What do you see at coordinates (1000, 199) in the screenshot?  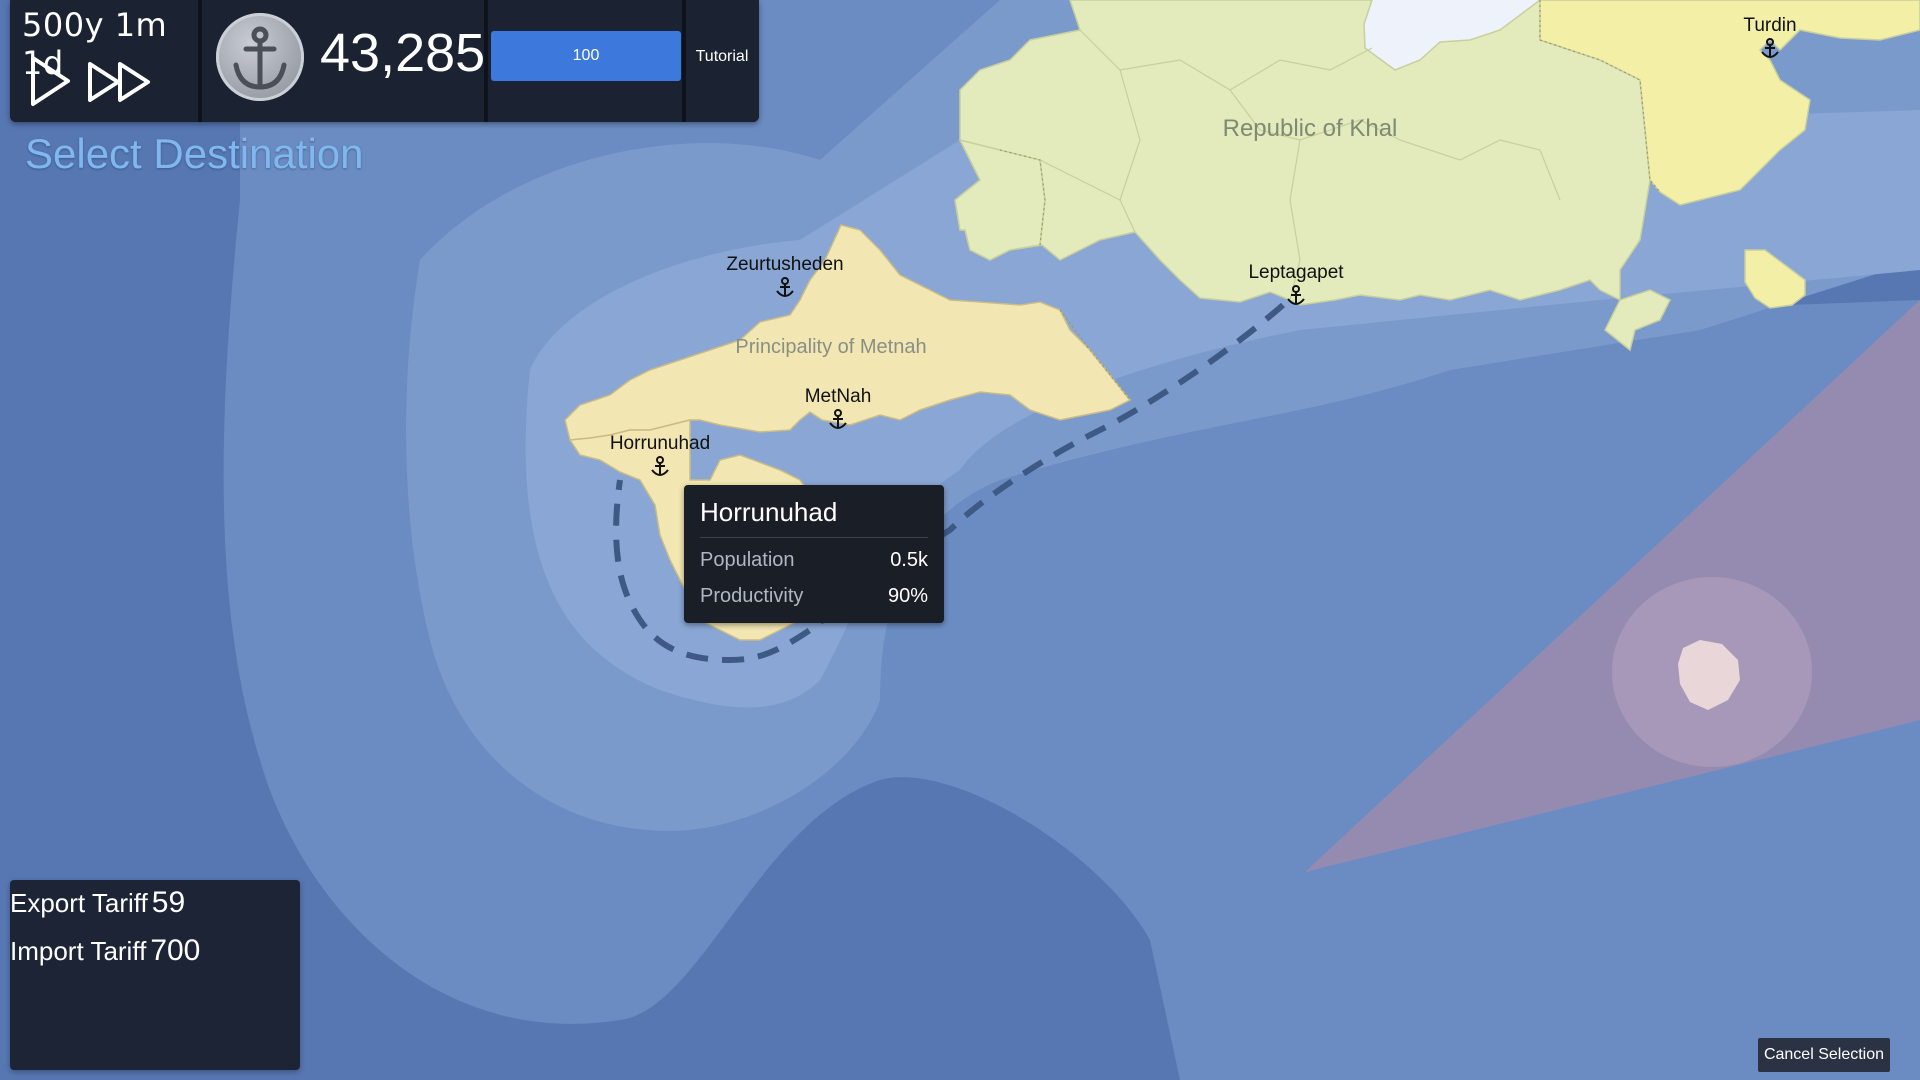 I see `country-khal-sw` at bounding box center [1000, 199].